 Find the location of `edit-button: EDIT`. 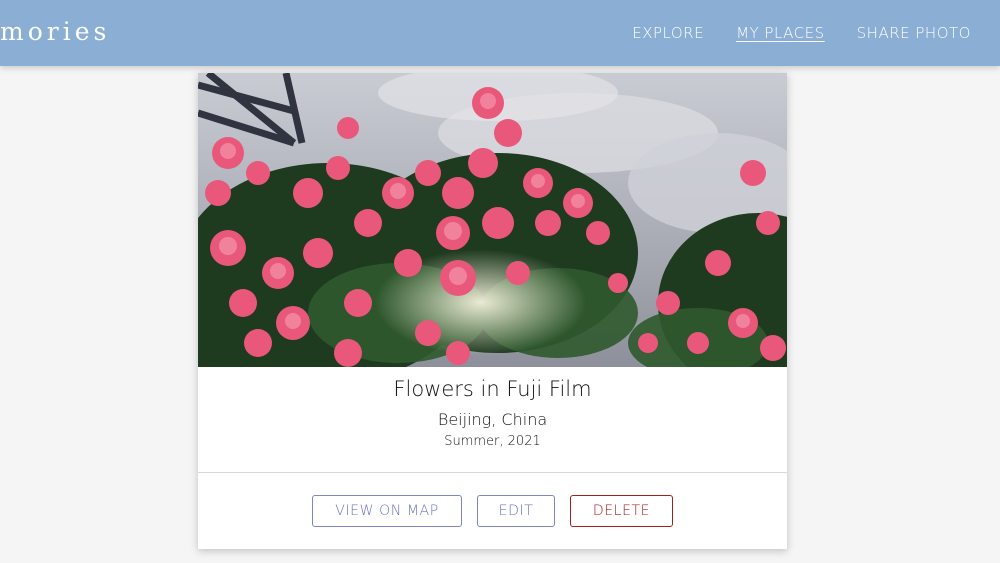

edit-button: EDIT is located at coordinates (516, 511).